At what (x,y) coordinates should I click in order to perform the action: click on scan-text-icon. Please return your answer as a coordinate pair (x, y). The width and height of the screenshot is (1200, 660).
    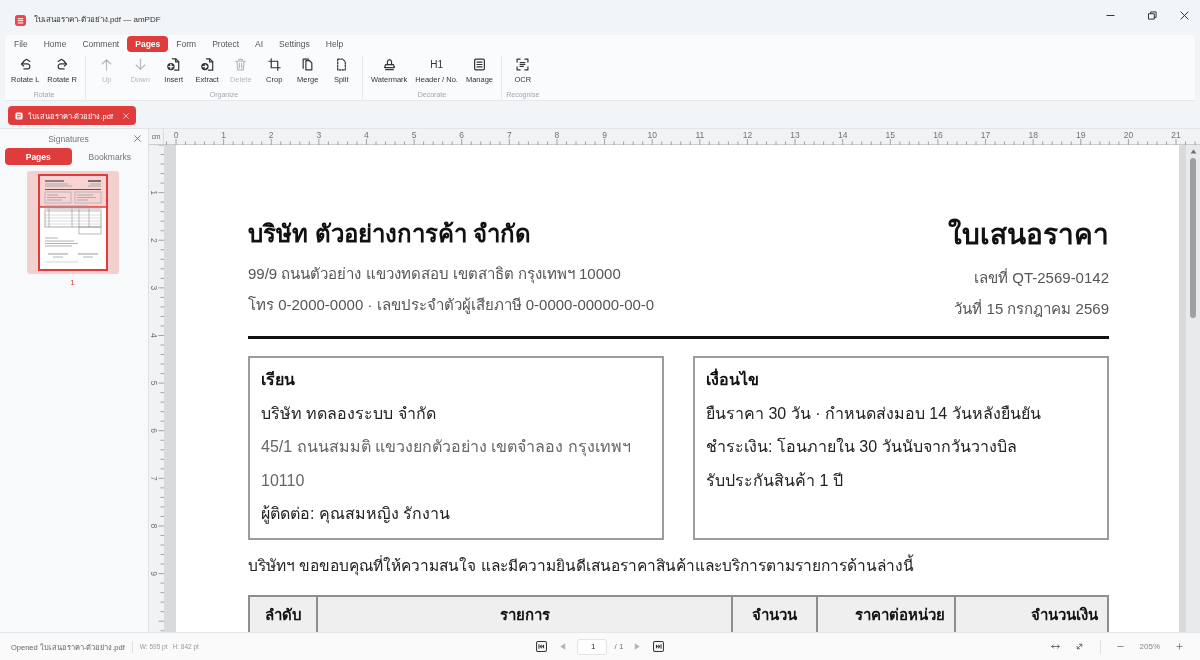
    Looking at the image, I should click on (523, 64).